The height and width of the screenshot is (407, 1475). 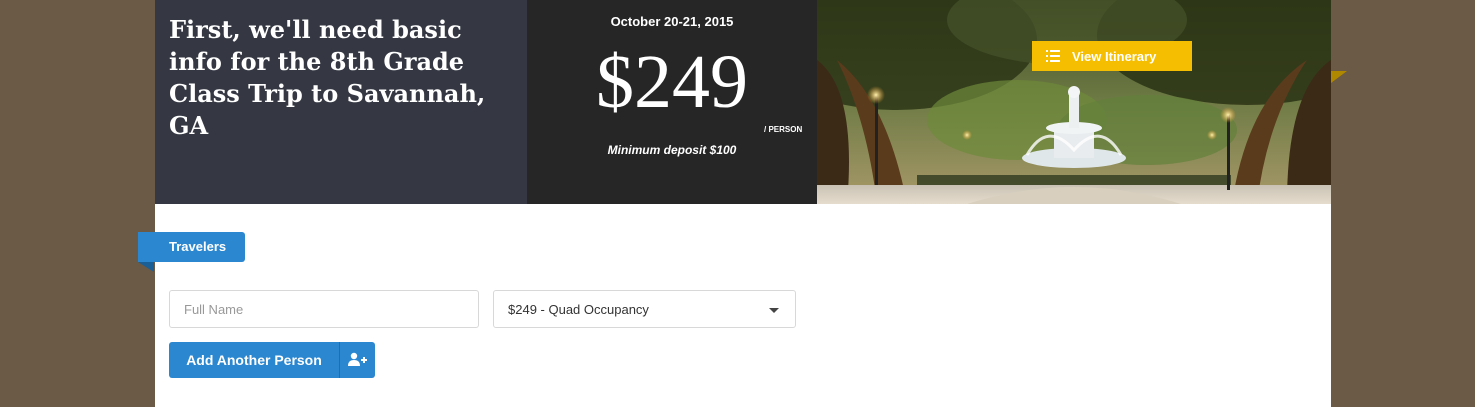 What do you see at coordinates (672, 21) in the screenshot?
I see `trip-date: October 20-21, 2015` at bounding box center [672, 21].